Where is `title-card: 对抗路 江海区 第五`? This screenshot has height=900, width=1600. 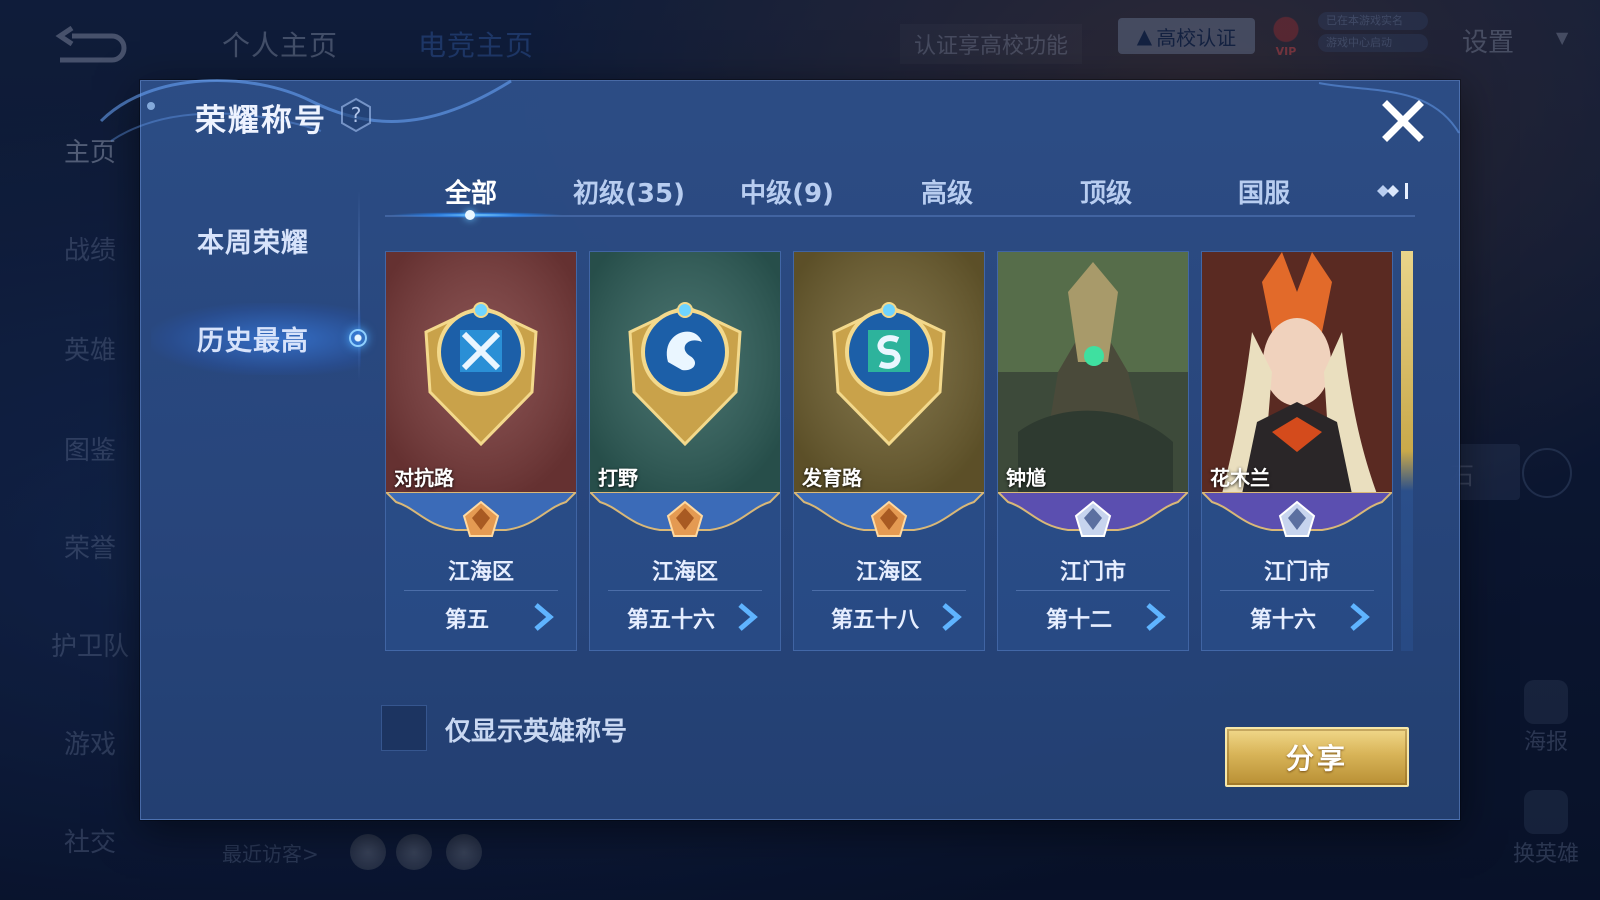
title-card: 对抗路 江海区 第五 is located at coordinates (482, 451).